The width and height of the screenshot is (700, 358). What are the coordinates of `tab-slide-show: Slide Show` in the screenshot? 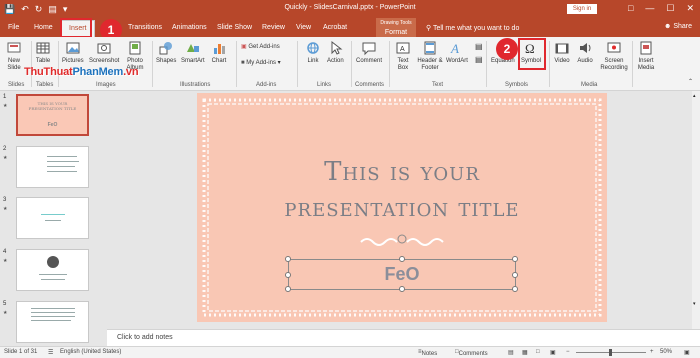 It's located at (234, 27).